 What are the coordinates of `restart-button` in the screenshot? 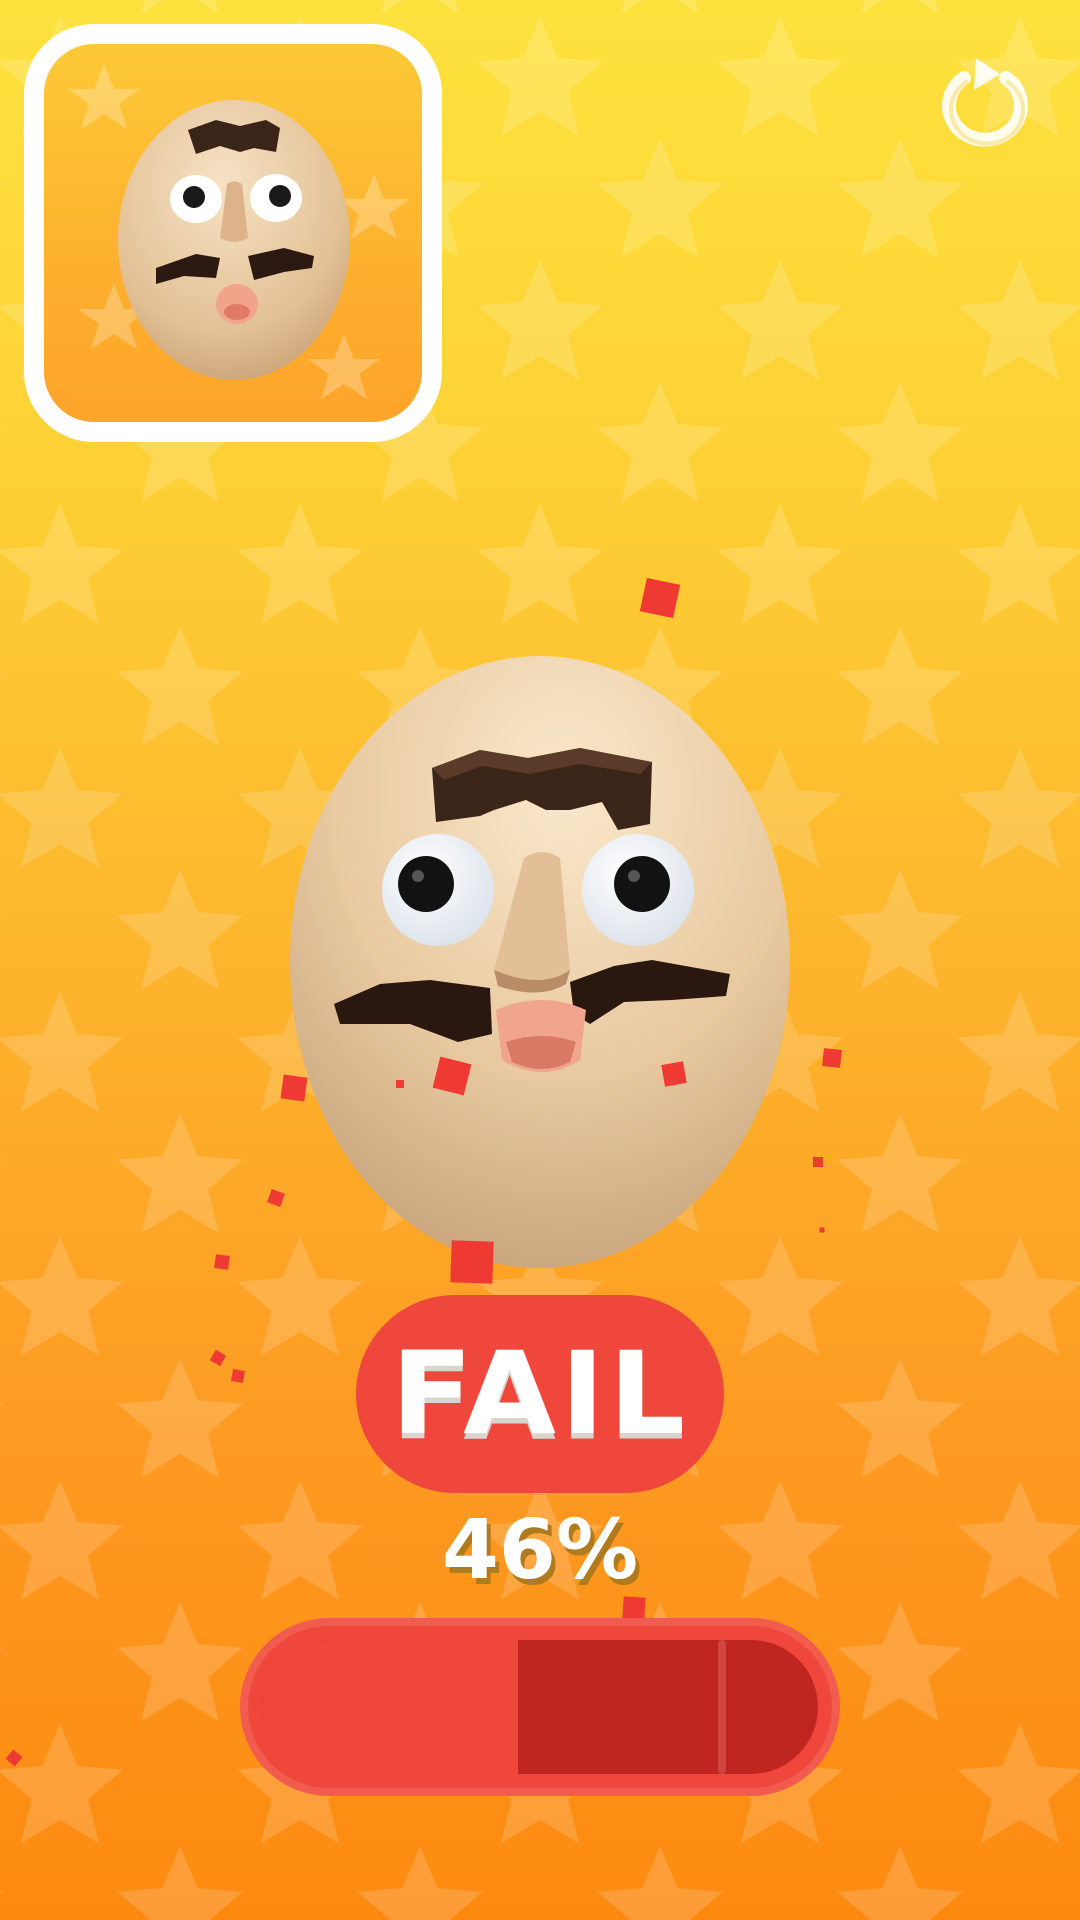 It's located at (980, 104).